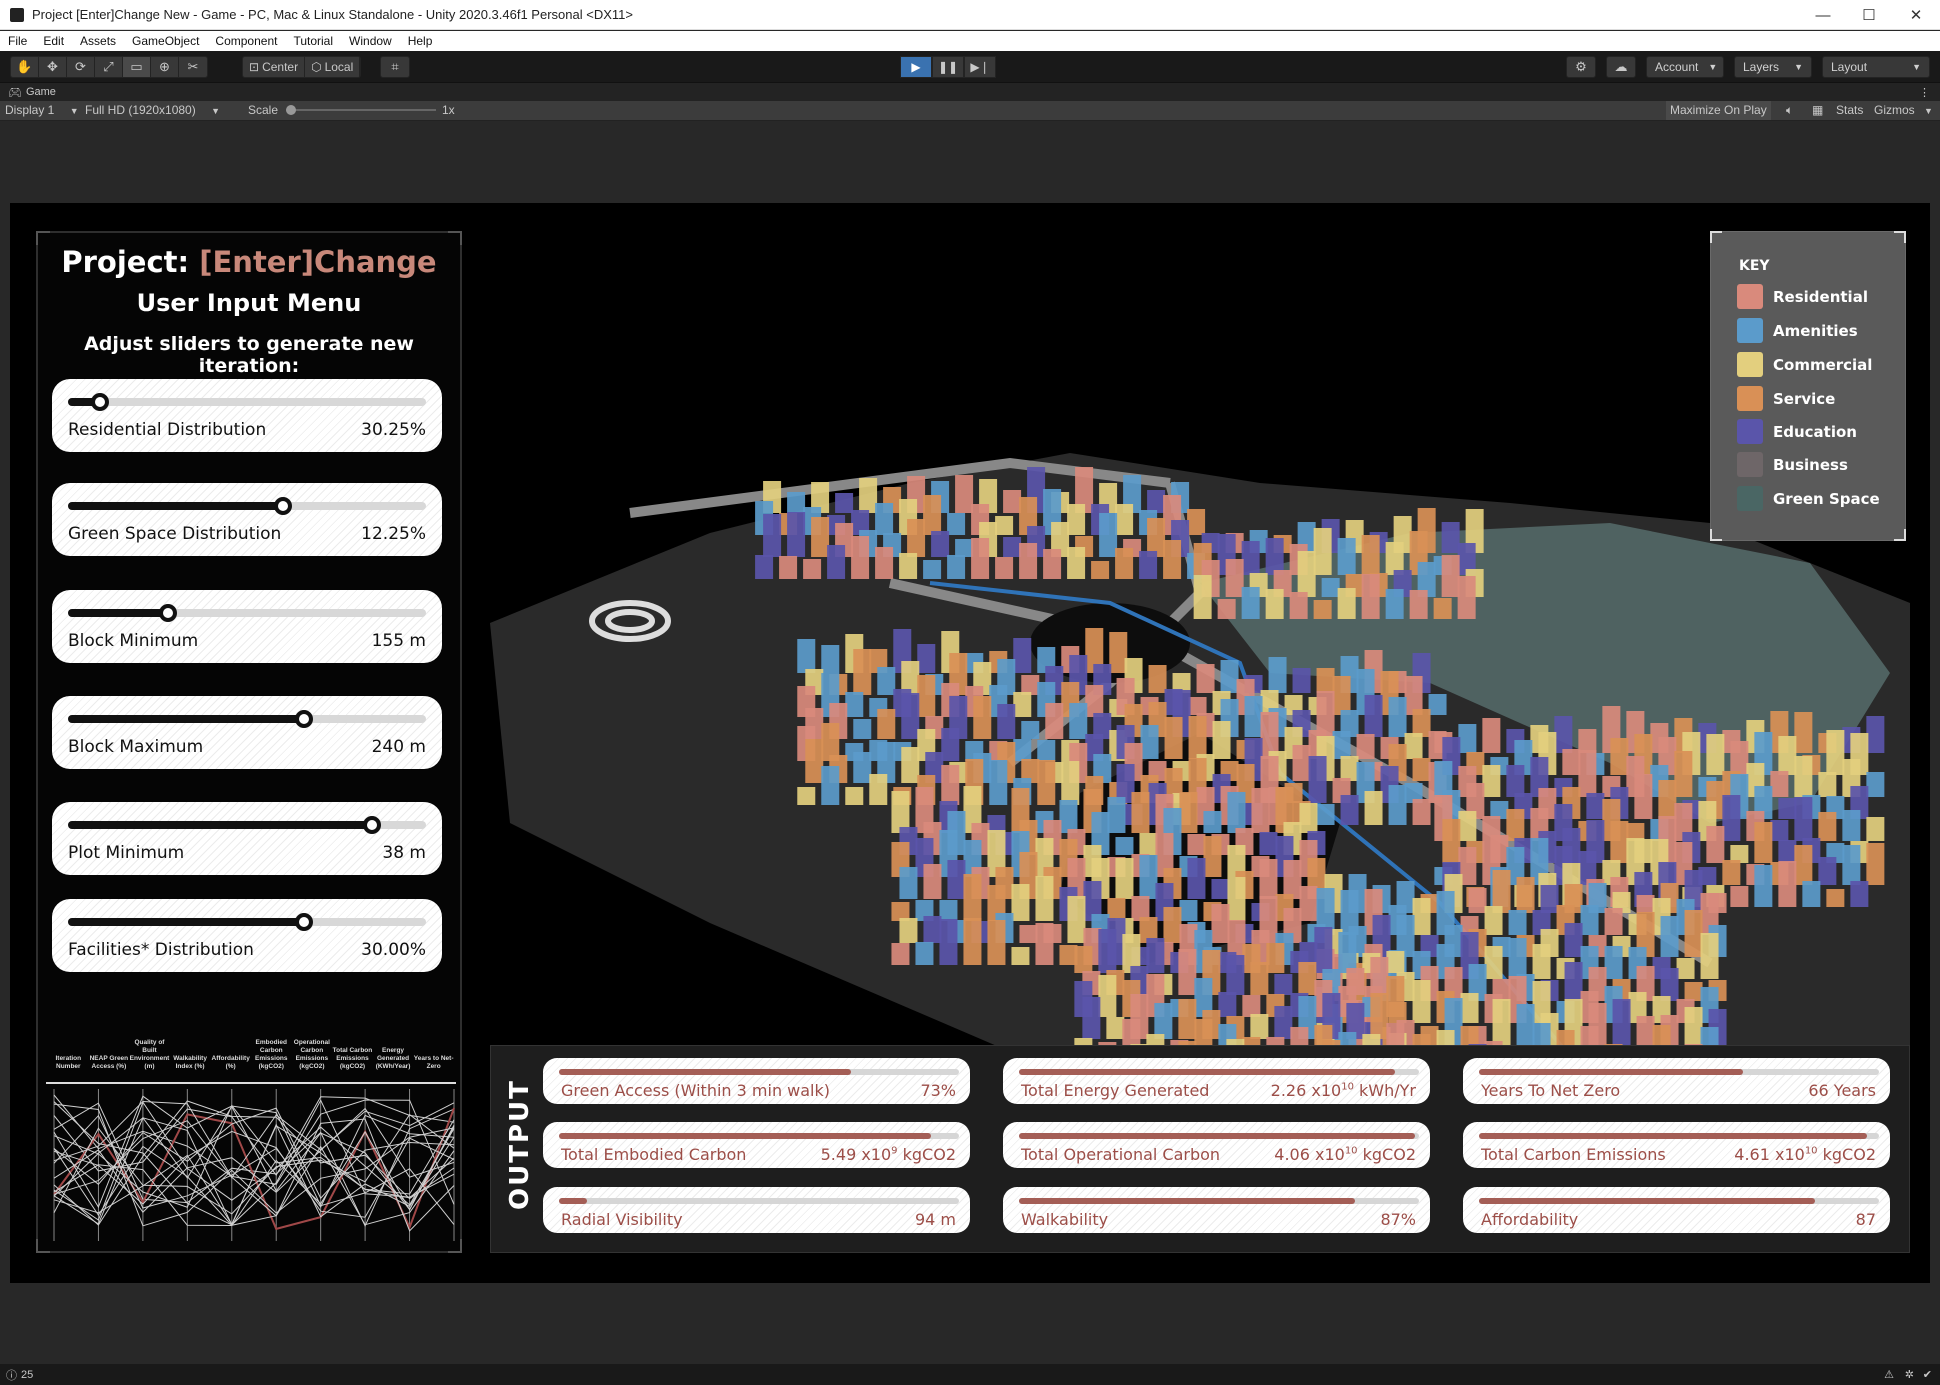  I want to click on output-bar-track, so click(759, 1072).